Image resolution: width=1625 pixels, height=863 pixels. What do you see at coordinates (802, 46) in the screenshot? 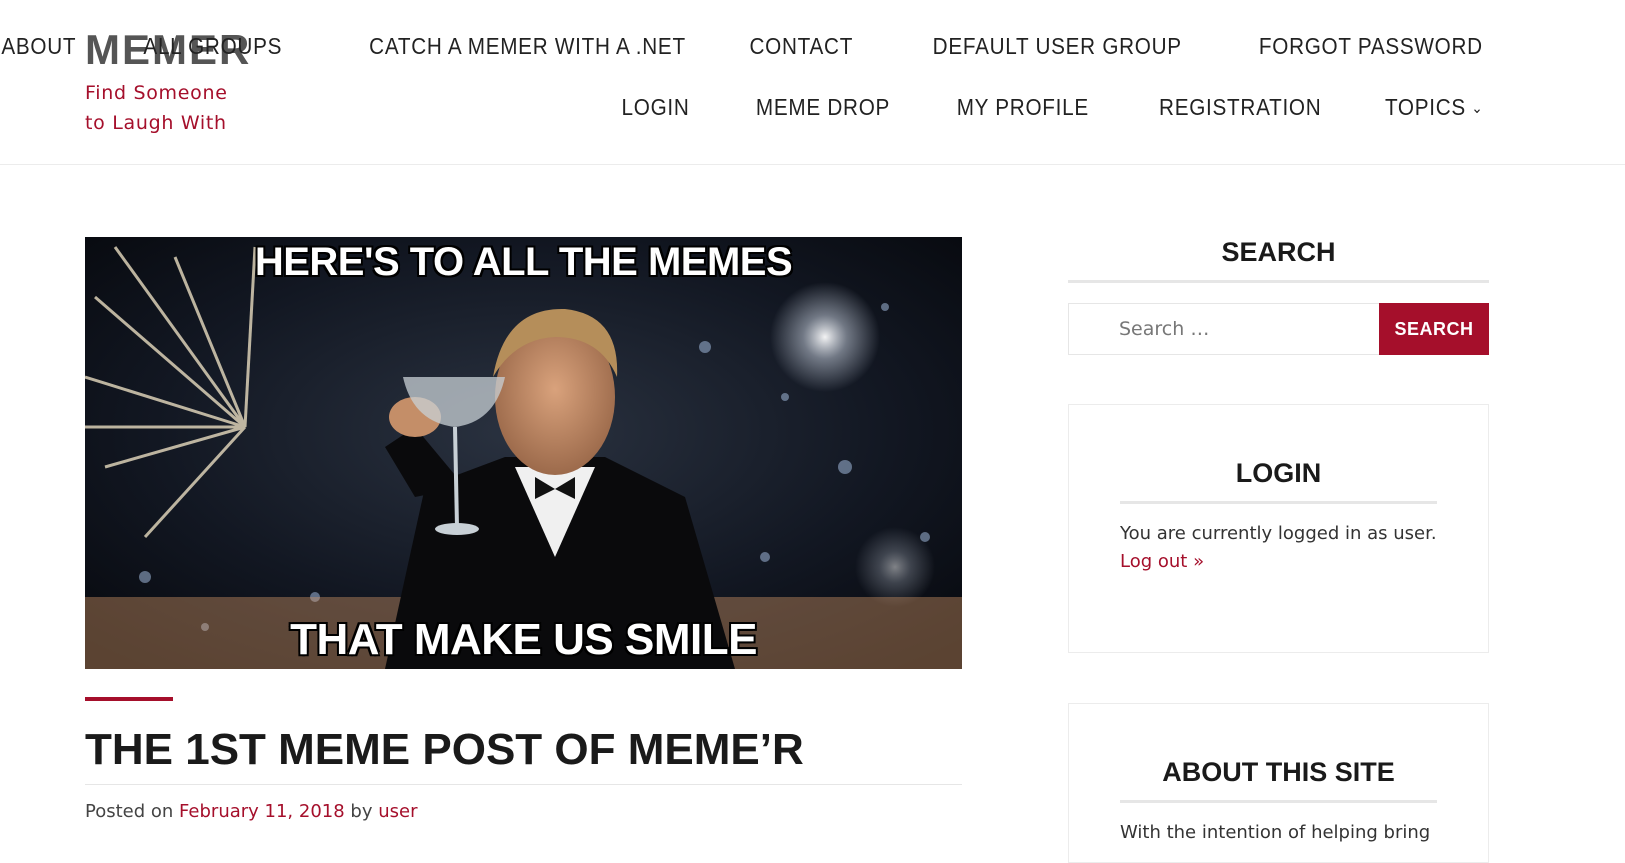
I see `nav-item-contact: CONTACT` at bounding box center [802, 46].